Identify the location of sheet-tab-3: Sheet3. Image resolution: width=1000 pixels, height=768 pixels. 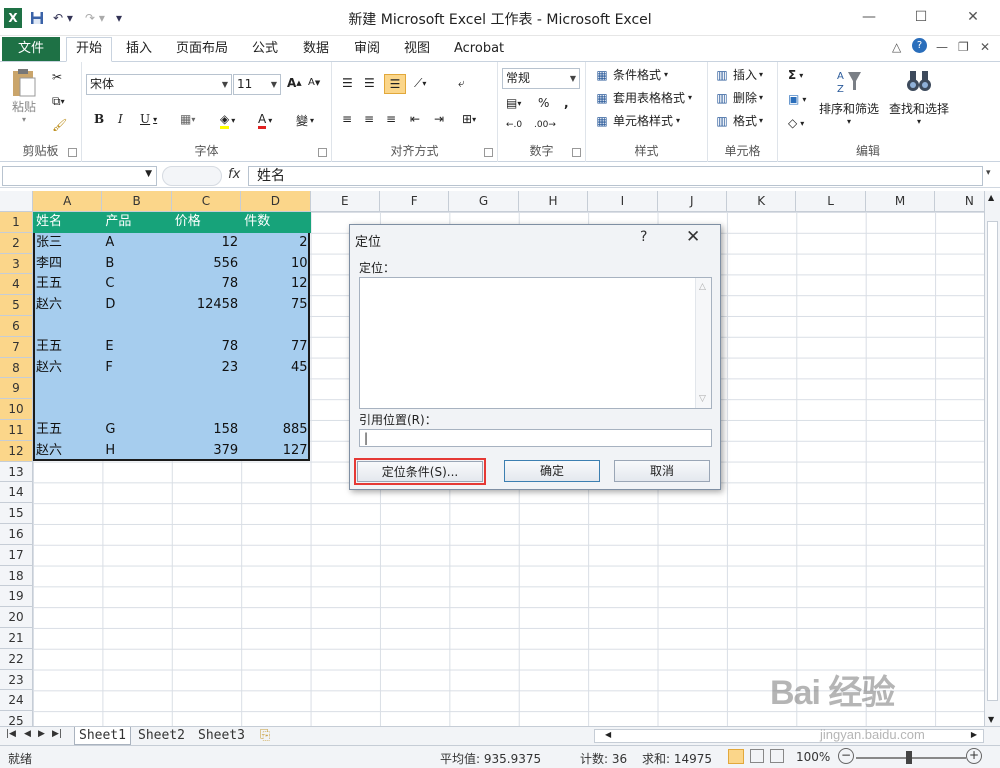
(221, 736).